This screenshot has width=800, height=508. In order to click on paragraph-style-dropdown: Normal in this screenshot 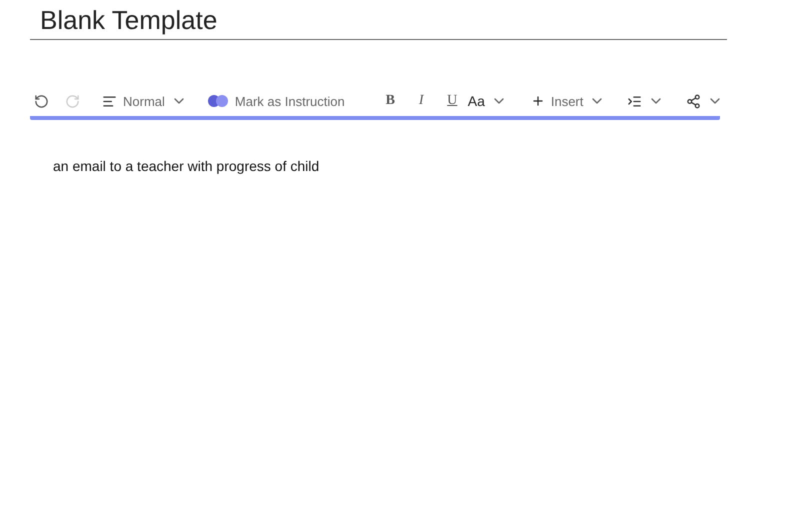, I will do `click(144, 101)`.